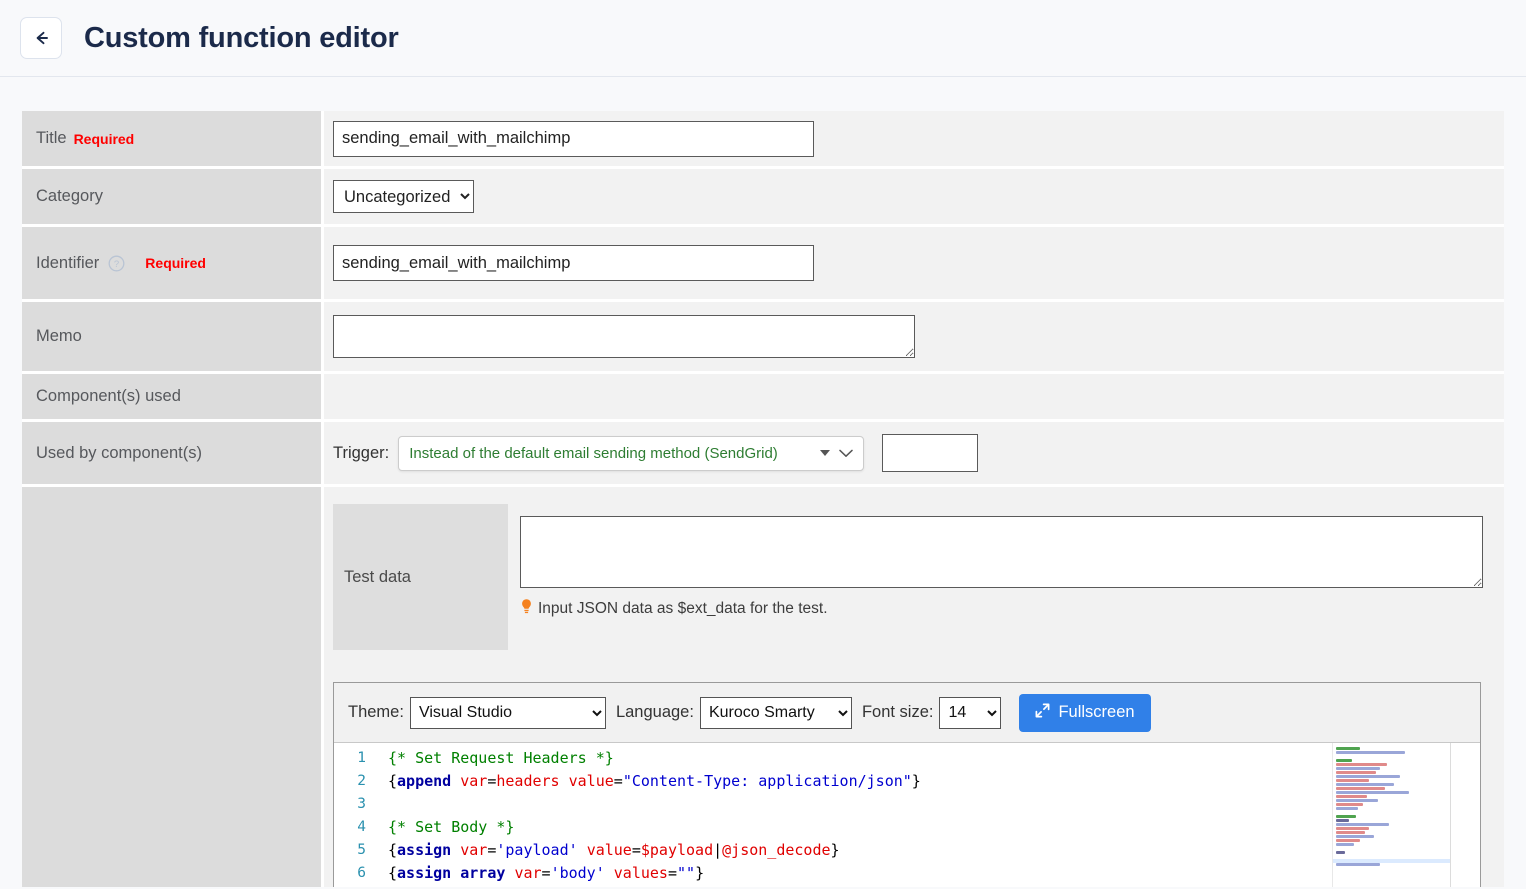  Describe the element at coordinates (501, 757) in the screenshot. I see `code-line-text: {* Set Request Headers *}` at that location.